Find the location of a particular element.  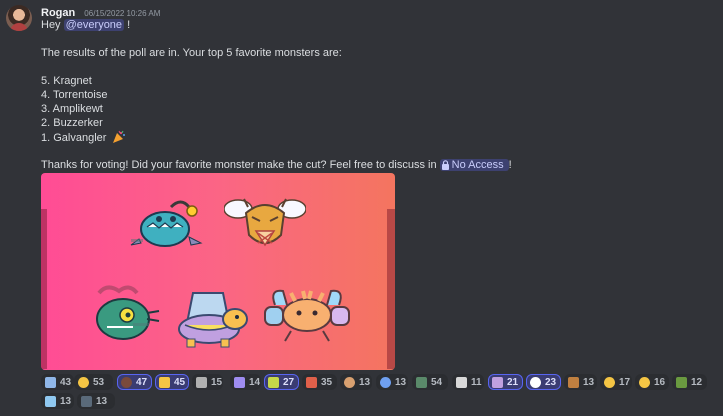

list-item-5: 5. Kragnet is located at coordinates (66, 81).